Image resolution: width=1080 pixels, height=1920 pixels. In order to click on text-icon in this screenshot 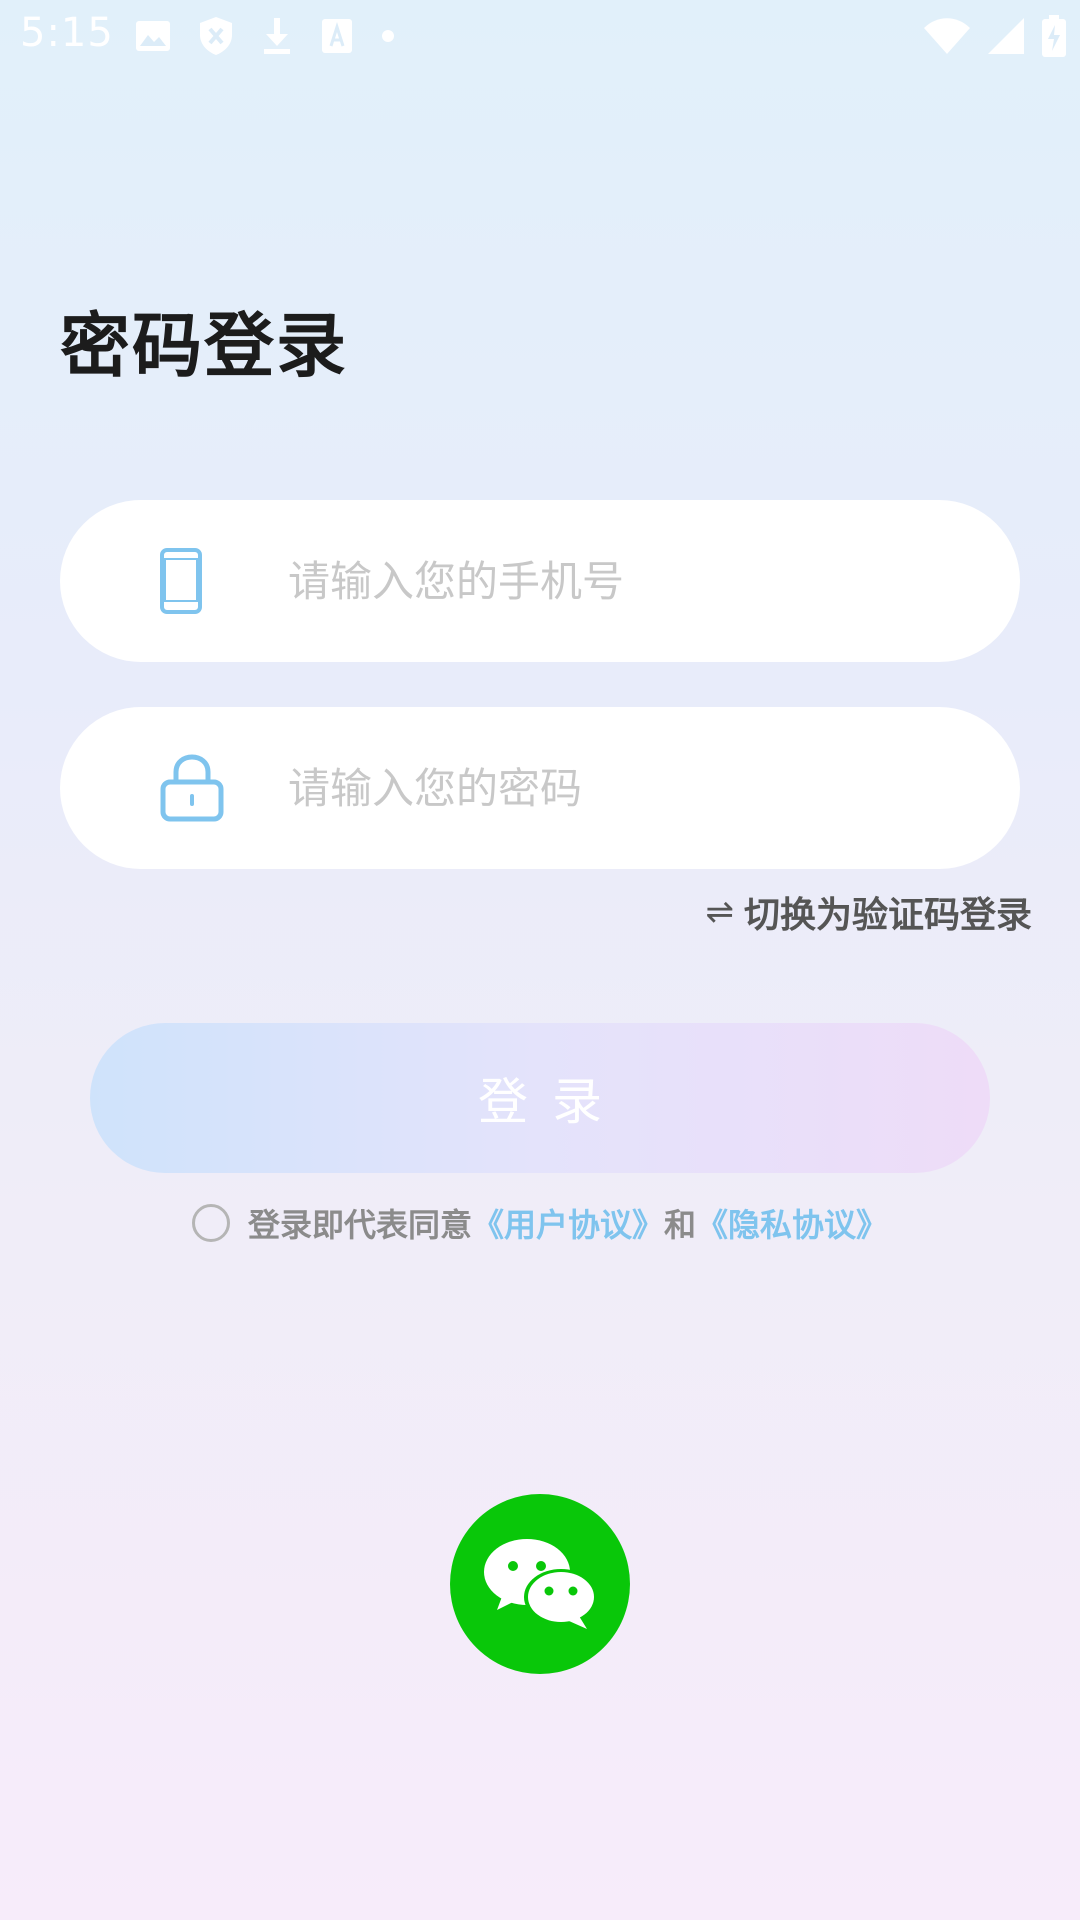, I will do `click(337, 36)`.